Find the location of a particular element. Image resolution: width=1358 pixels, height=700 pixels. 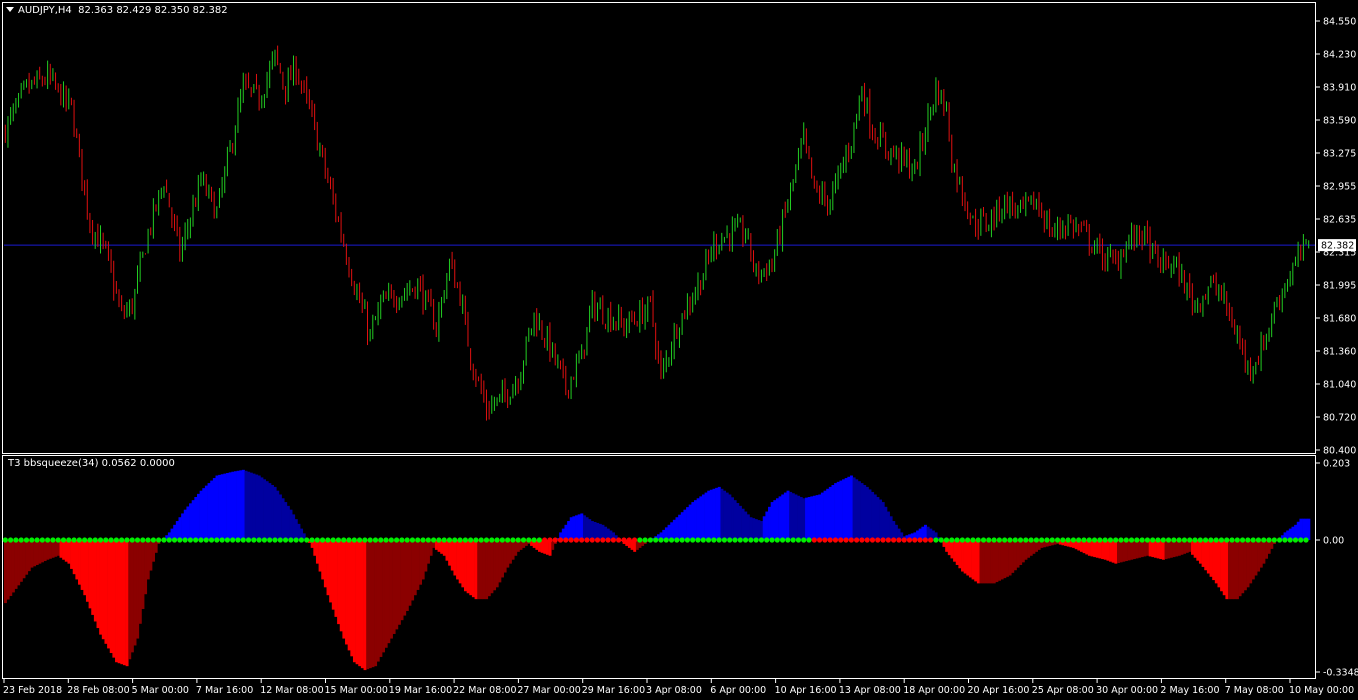

time-tick-label: 30 Apr 00:00 is located at coordinates (1127, 690).